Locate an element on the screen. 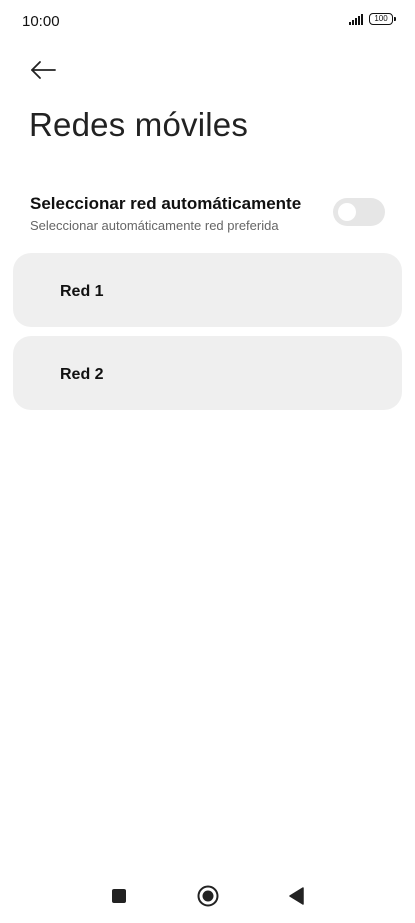  auto-select-toggle is located at coordinates (359, 212).